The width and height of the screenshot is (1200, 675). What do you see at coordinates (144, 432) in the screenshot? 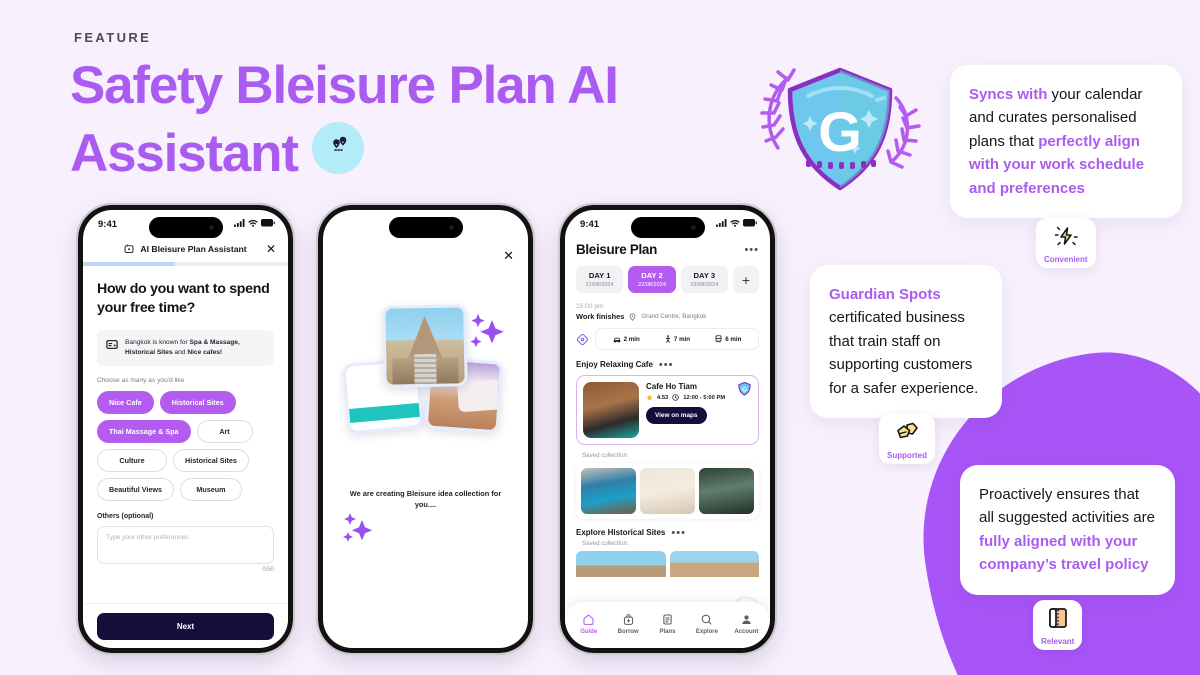
I see `chip-thai-massage-spa: Thai Massage & Spa` at bounding box center [144, 432].